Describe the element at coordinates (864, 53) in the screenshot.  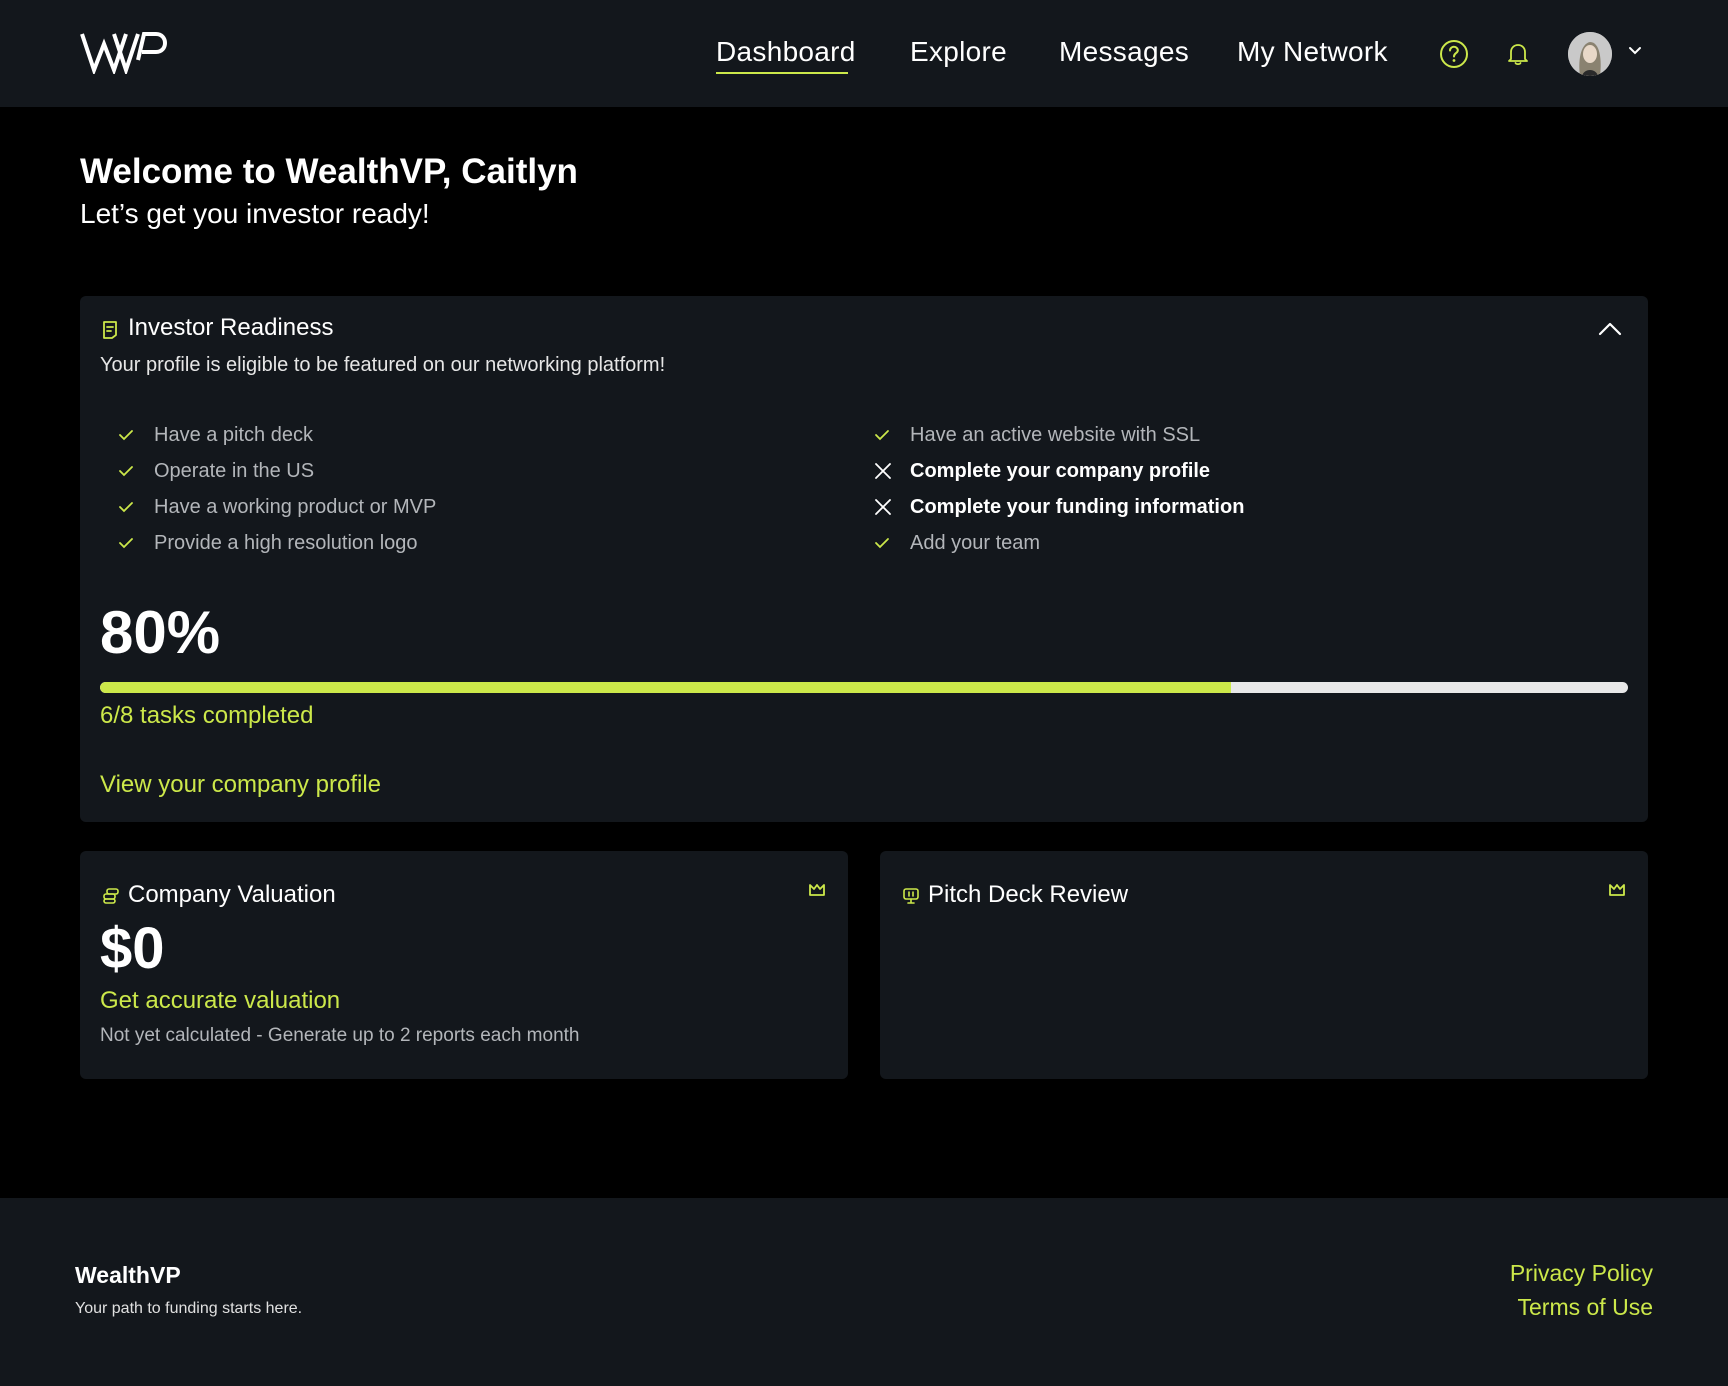
I see `top-navigation-bar: Dashboard Explore Messages My Network` at that location.